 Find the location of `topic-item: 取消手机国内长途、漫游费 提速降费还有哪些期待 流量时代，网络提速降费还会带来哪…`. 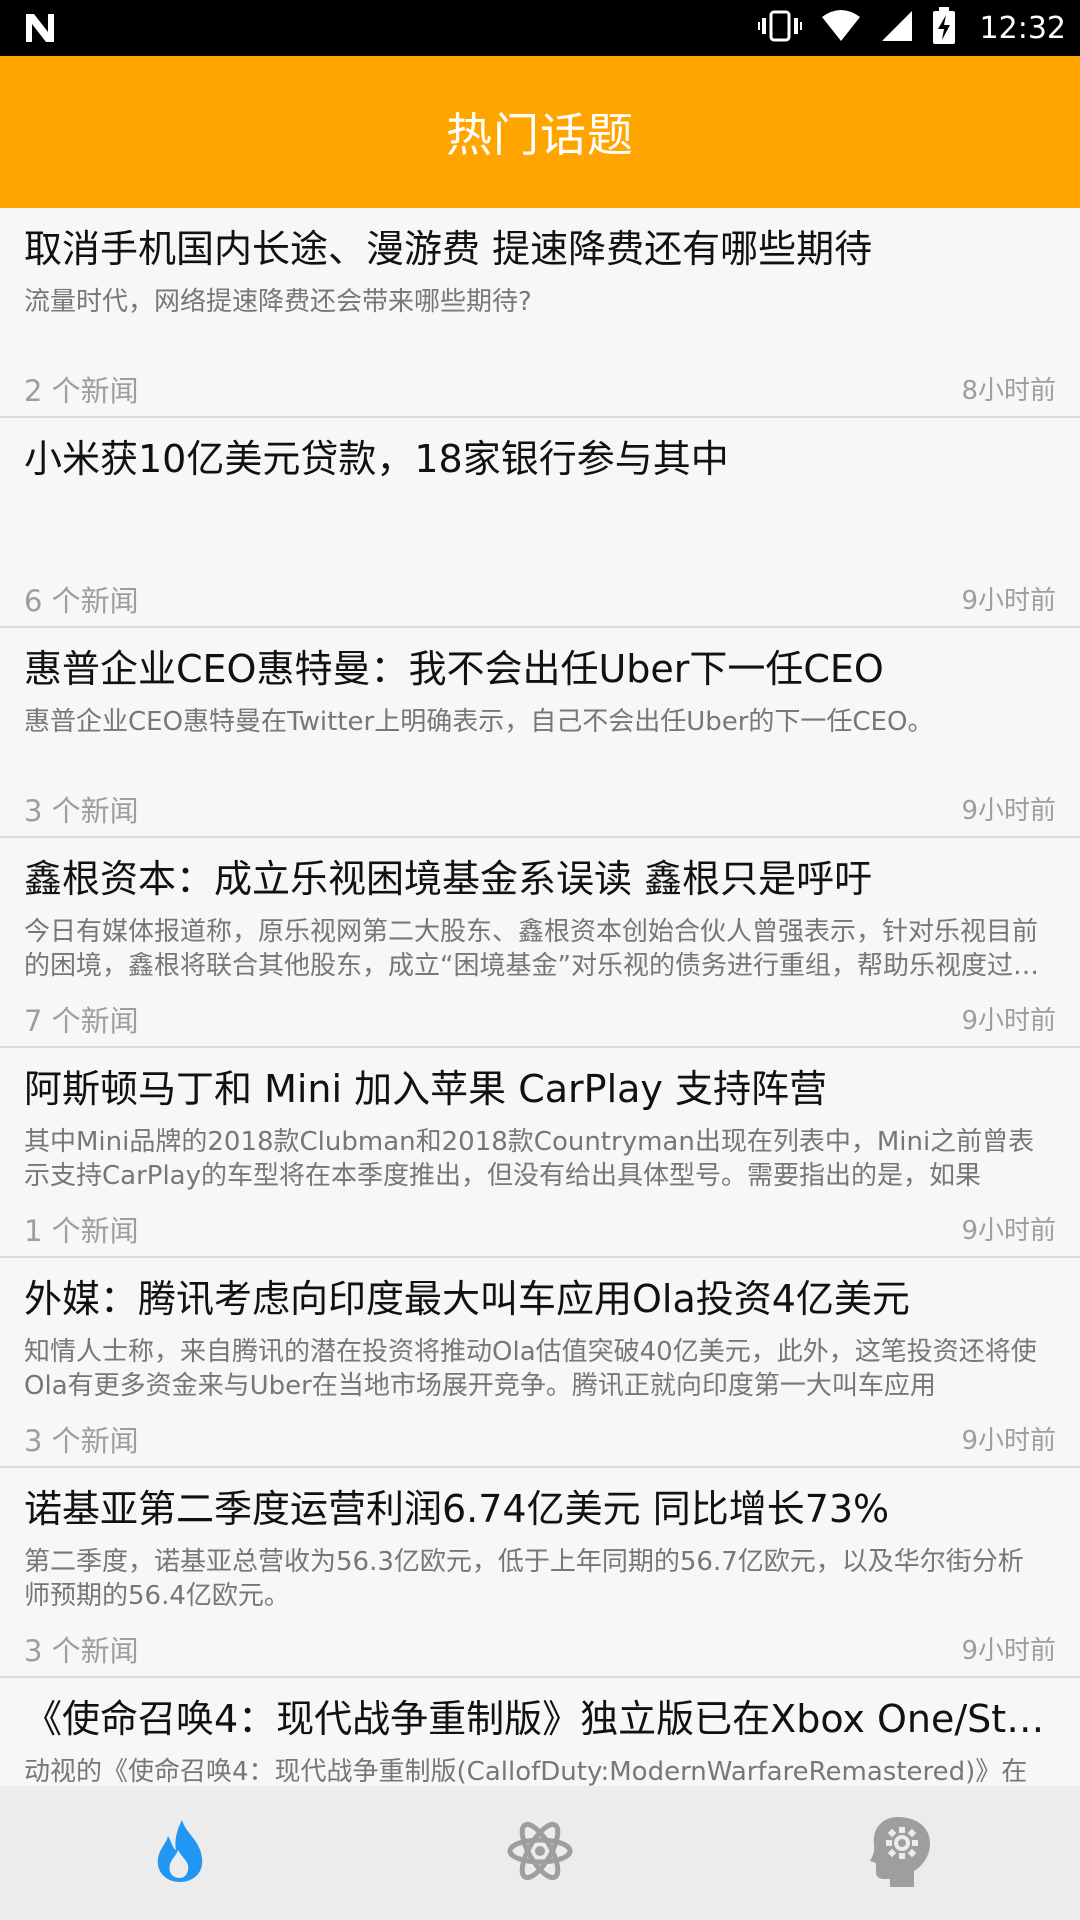

topic-item: 取消手机国内长途、漫游费 提速降费还有哪些期待 流量时代，网络提速降费还会带来哪… is located at coordinates (540, 313).